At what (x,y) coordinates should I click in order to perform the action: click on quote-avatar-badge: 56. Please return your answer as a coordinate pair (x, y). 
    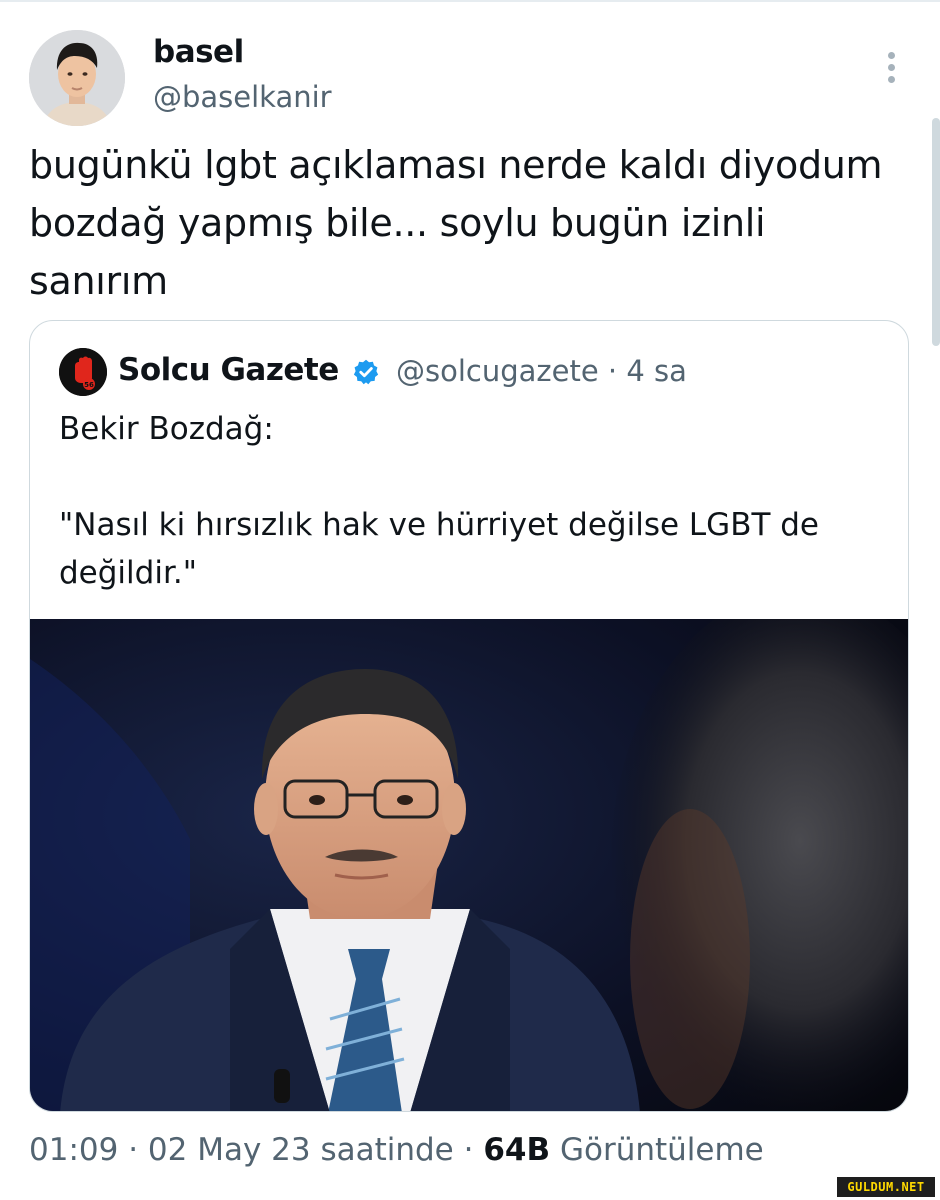
    Looking at the image, I should click on (89, 385).